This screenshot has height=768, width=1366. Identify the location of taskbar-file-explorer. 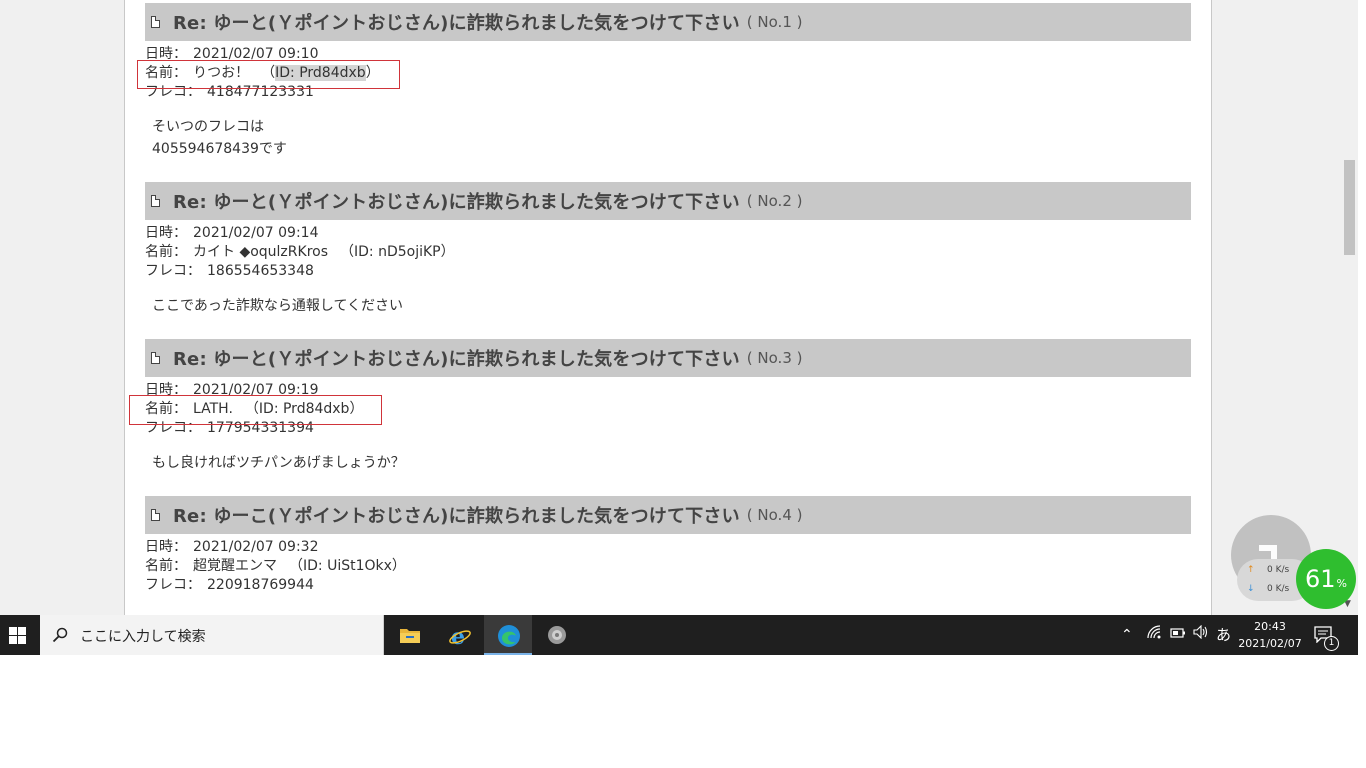
(410, 635).